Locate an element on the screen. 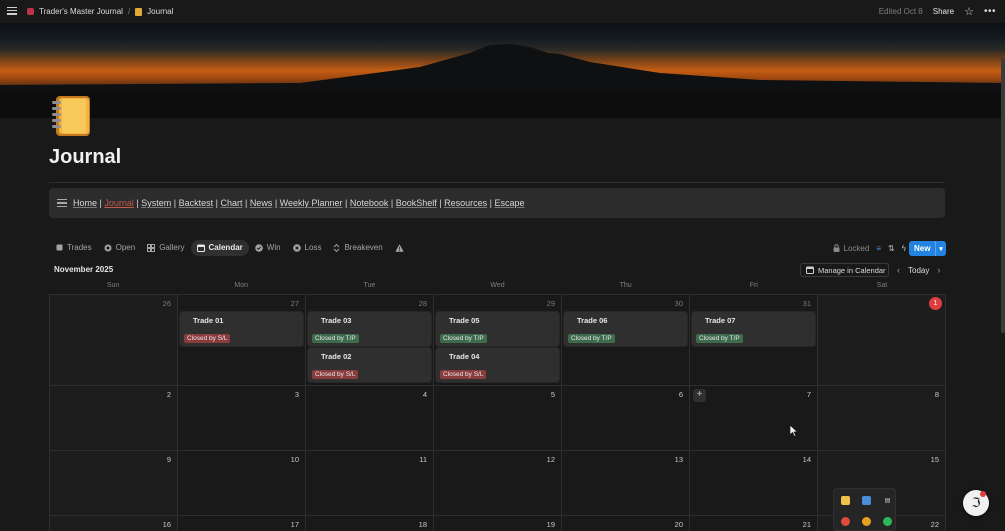 This screenshot has width=1005, height=531. calendar-day-cell: 5 is located at coordinates (498, 418).